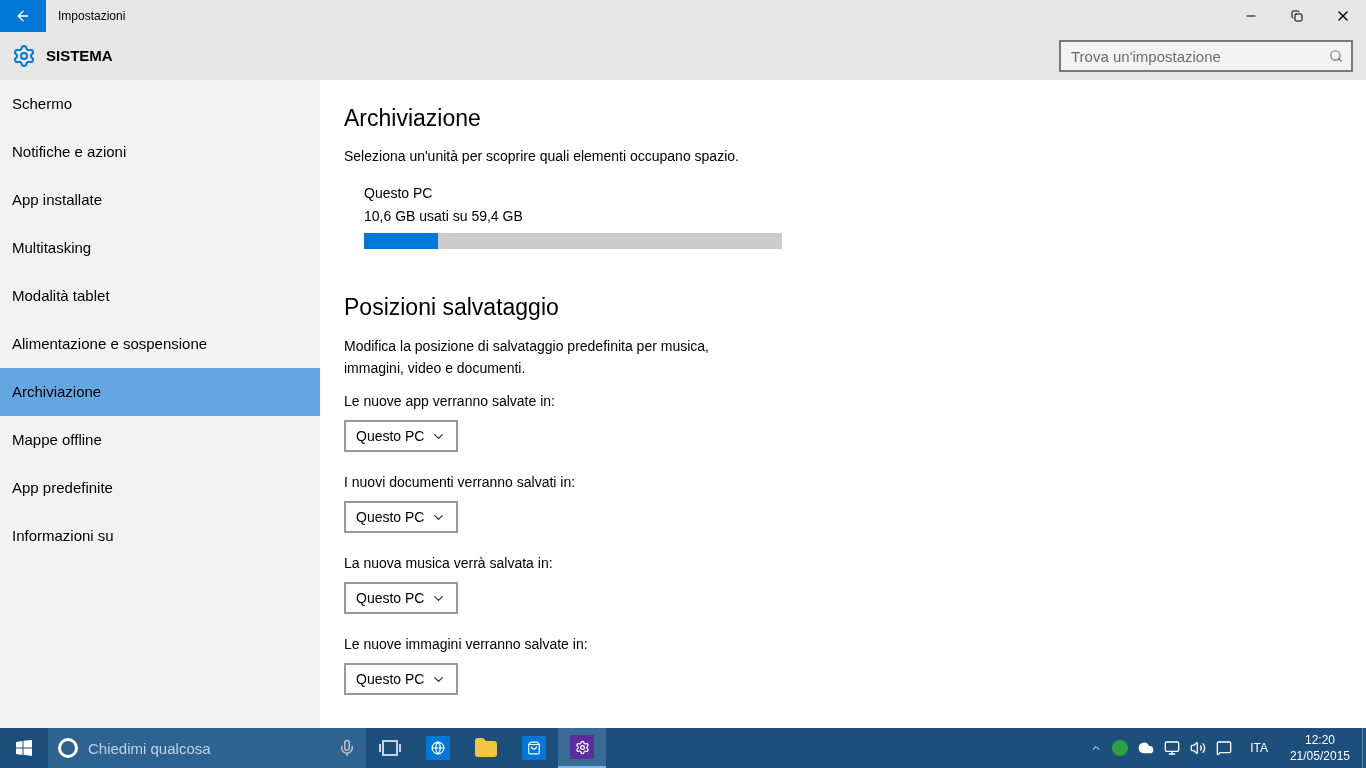 The width and height of the screenshot is (1366, 768). Describe the element at coordinates (573, 216) in the screenshot. I see `drive-entry: Questo PC 10,6 GB usati su 59,4 GB` at that location.